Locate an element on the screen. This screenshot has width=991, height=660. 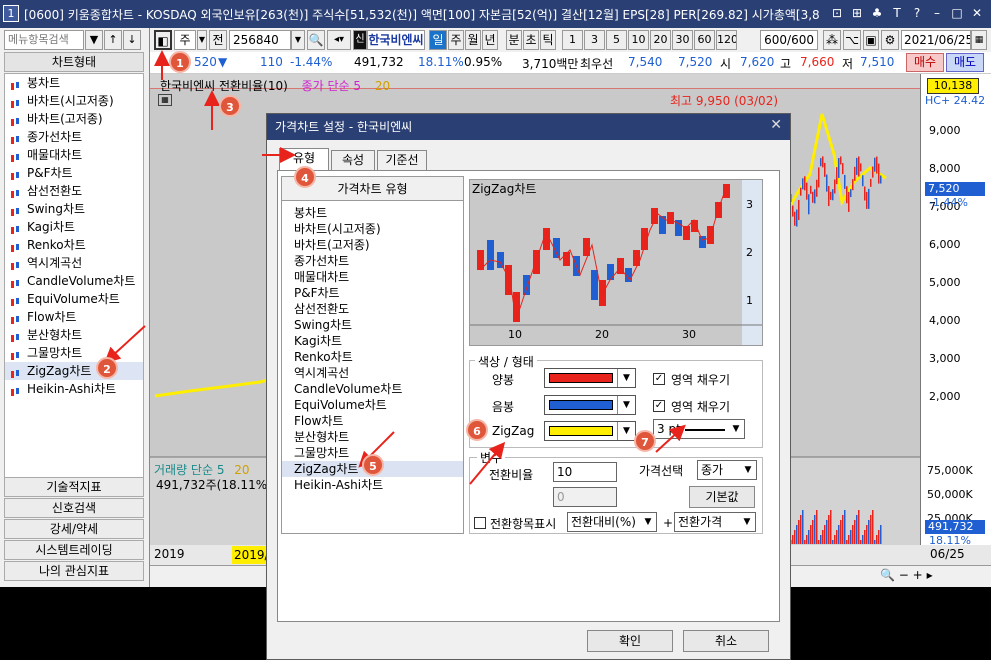
annotation-badge-5: 5 is located at coordinates (373, 465).